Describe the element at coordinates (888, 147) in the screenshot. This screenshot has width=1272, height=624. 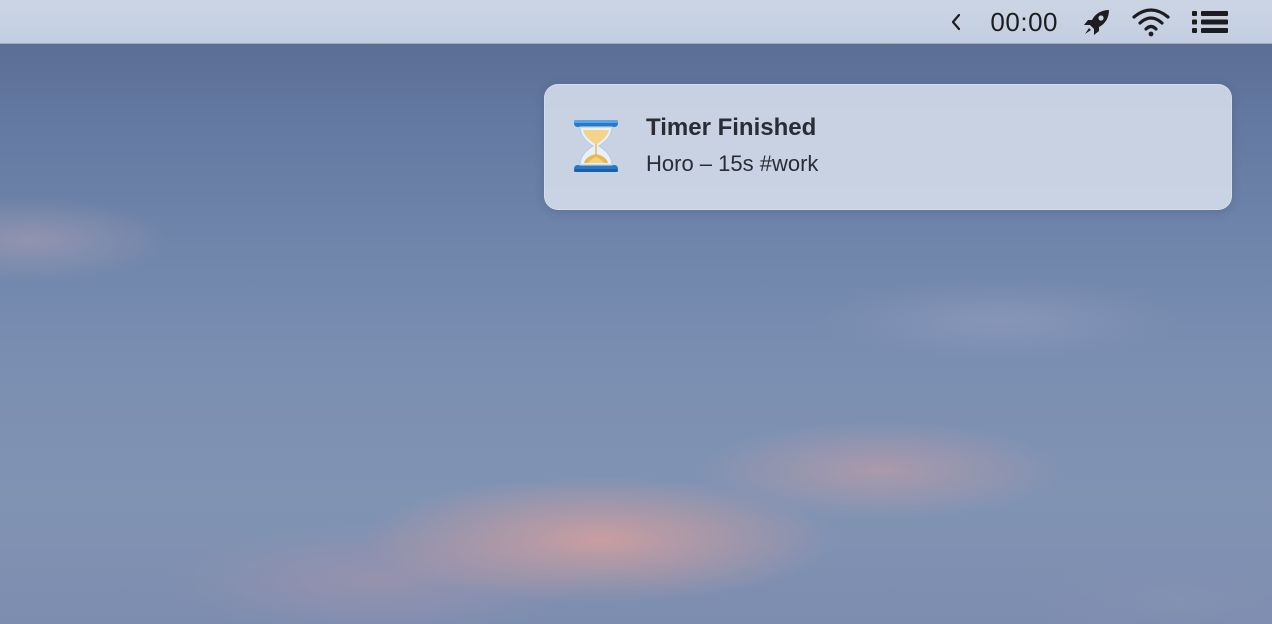
I see `notification-banner: Timer Finished Horo – 15s #work` at that location.